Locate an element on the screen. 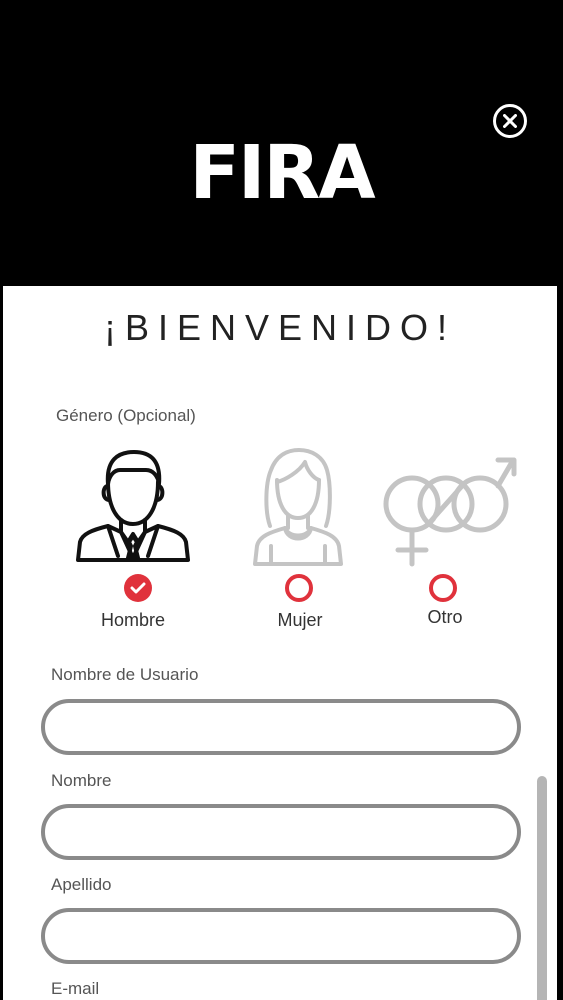 Image resolution: width=563 pixels, height=1000 pixels. app-logo: FIRA is located at coordinates (282, 173).